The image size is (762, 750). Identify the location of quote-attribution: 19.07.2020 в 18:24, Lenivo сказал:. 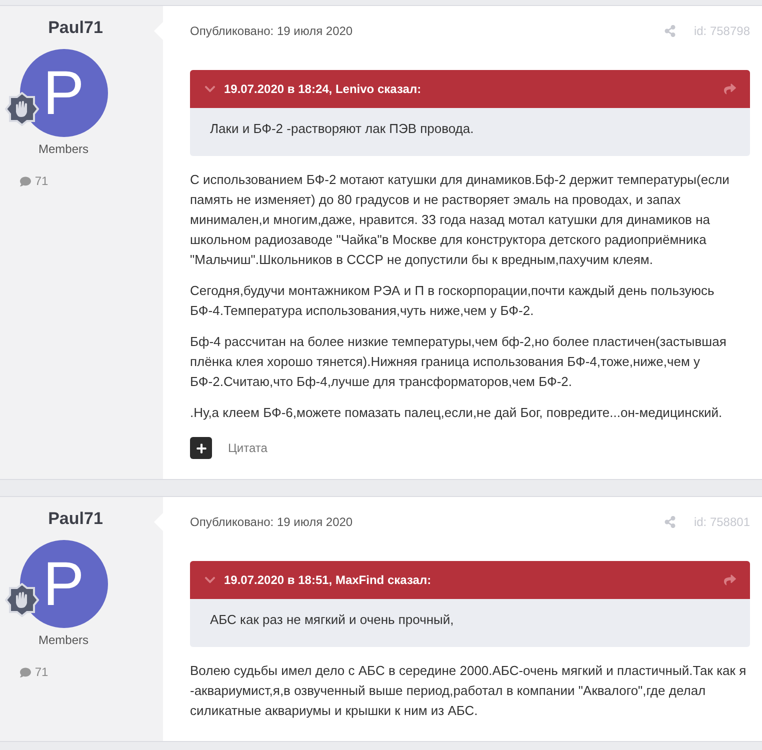
(323, 89).